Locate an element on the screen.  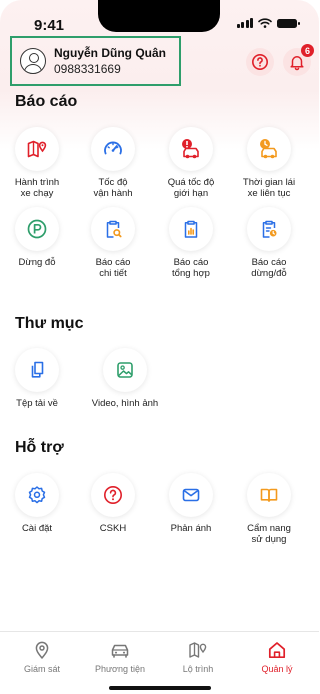
tile-label: Quá tốc độ giới hạn is located at coordinates (191, 188).